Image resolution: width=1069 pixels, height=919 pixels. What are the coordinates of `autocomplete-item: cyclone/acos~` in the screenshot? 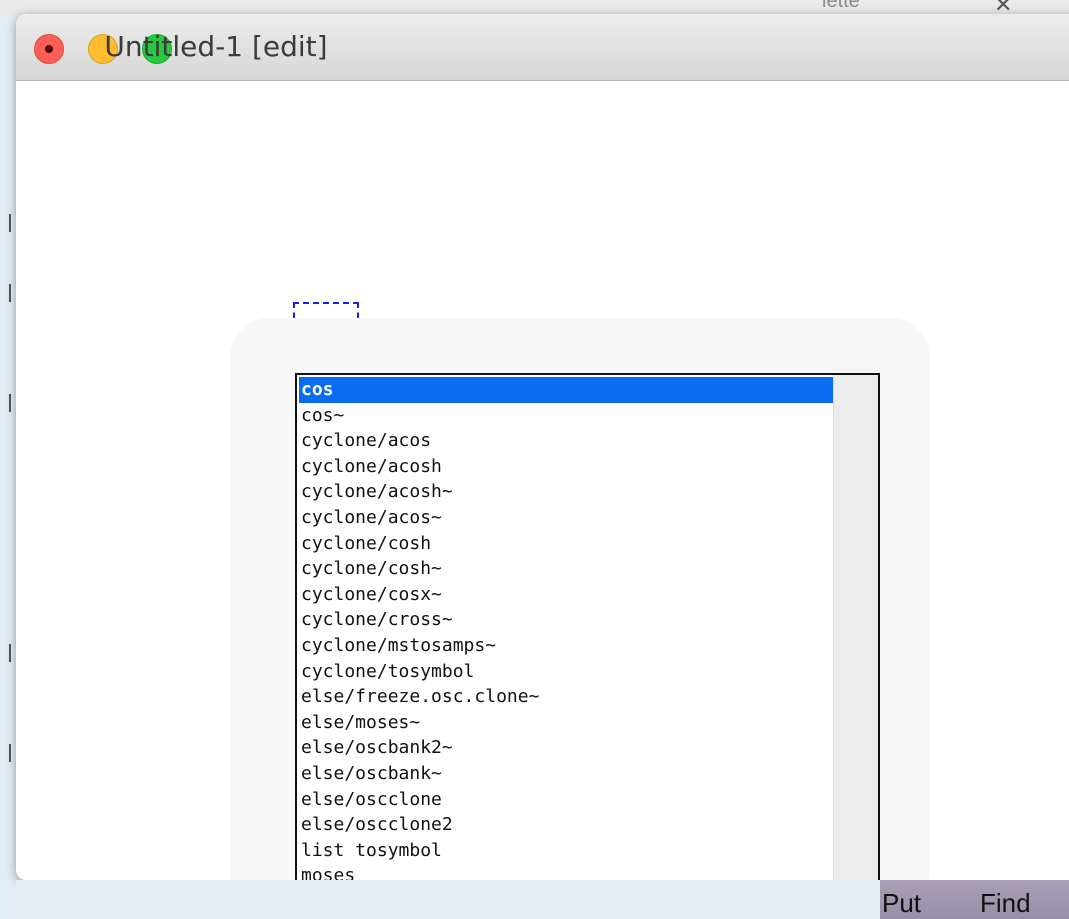 It's located at (567, 518).